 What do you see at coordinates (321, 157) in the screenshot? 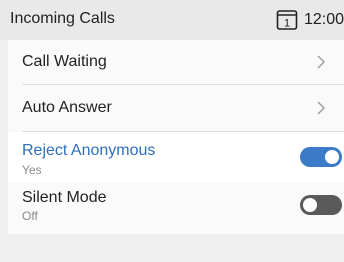
I see `reject-anonymous-toggle` at bounding box center [321, 157].